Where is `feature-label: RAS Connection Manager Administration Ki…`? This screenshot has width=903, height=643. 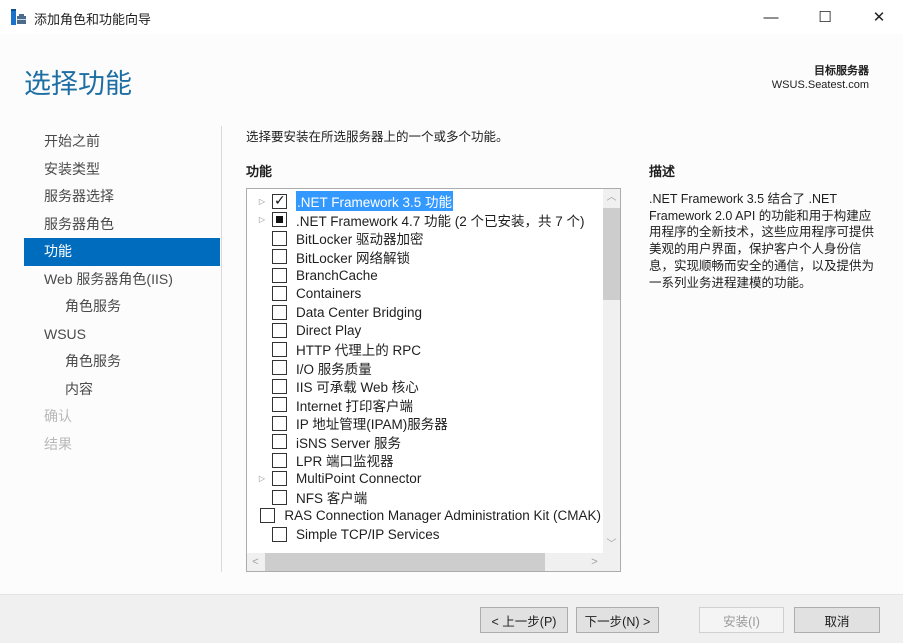
feature-label: RAS Connection Manager Administration Ki… is located at coordinates (442, 515).